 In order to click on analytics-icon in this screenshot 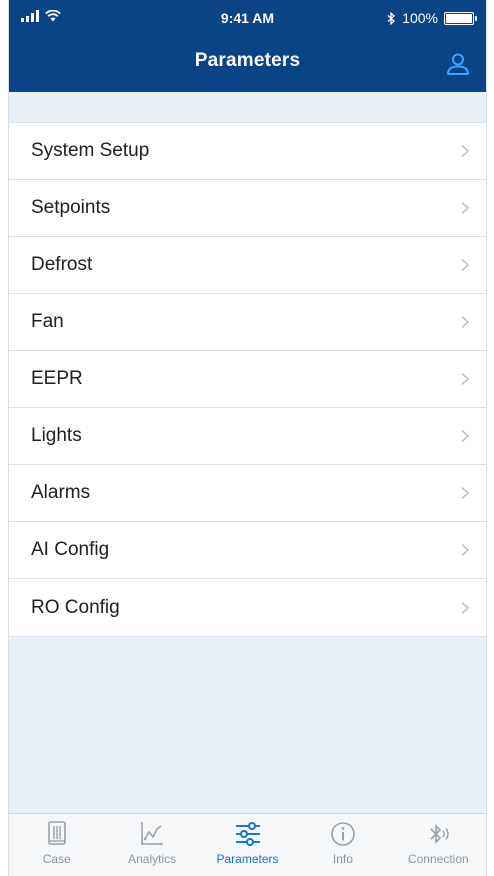, I will do `click(152, 833)`.